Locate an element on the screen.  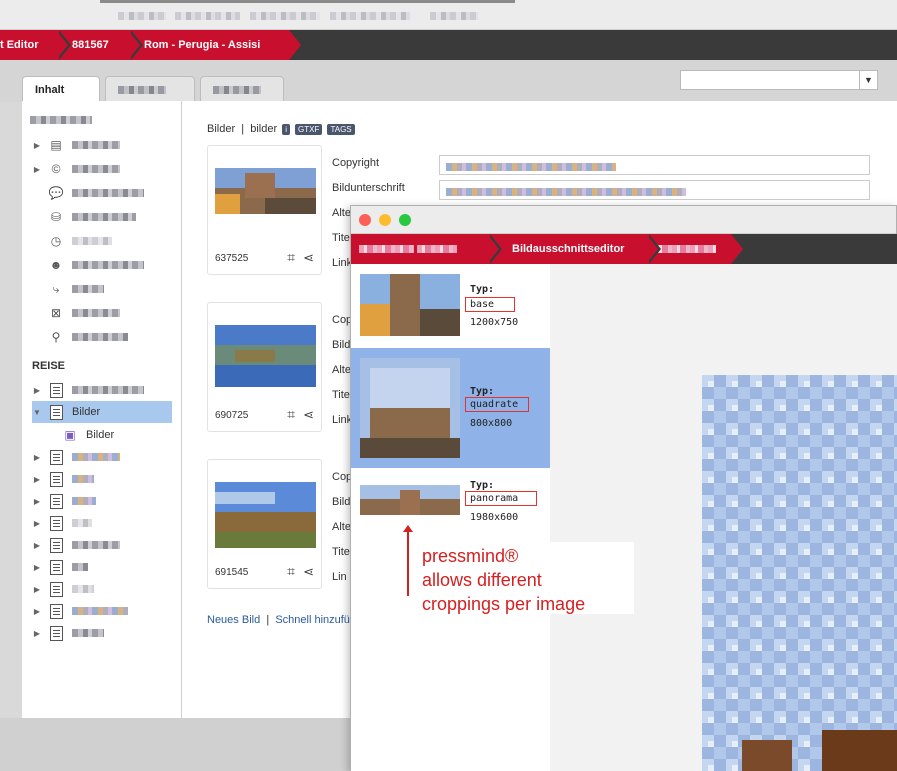
crop-item-quadrate: Typ: quadrate 800x800 is located at coordinates (450, 408).